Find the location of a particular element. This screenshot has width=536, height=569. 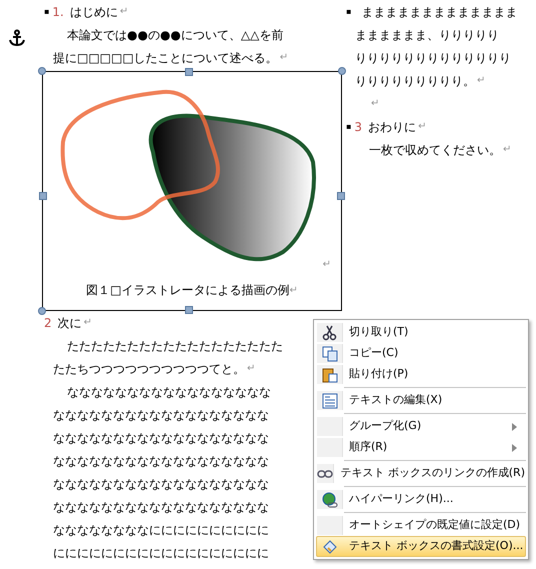

format-shape-icon is located at coordinates (330, 546).